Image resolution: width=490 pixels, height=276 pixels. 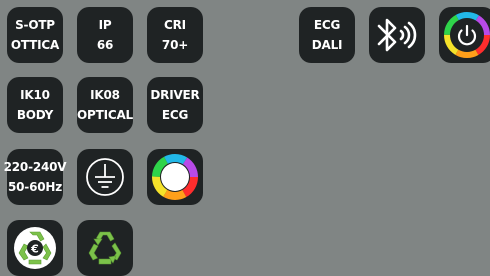 I want to click on badge-line-2: 66, so click(x=105, y=45).